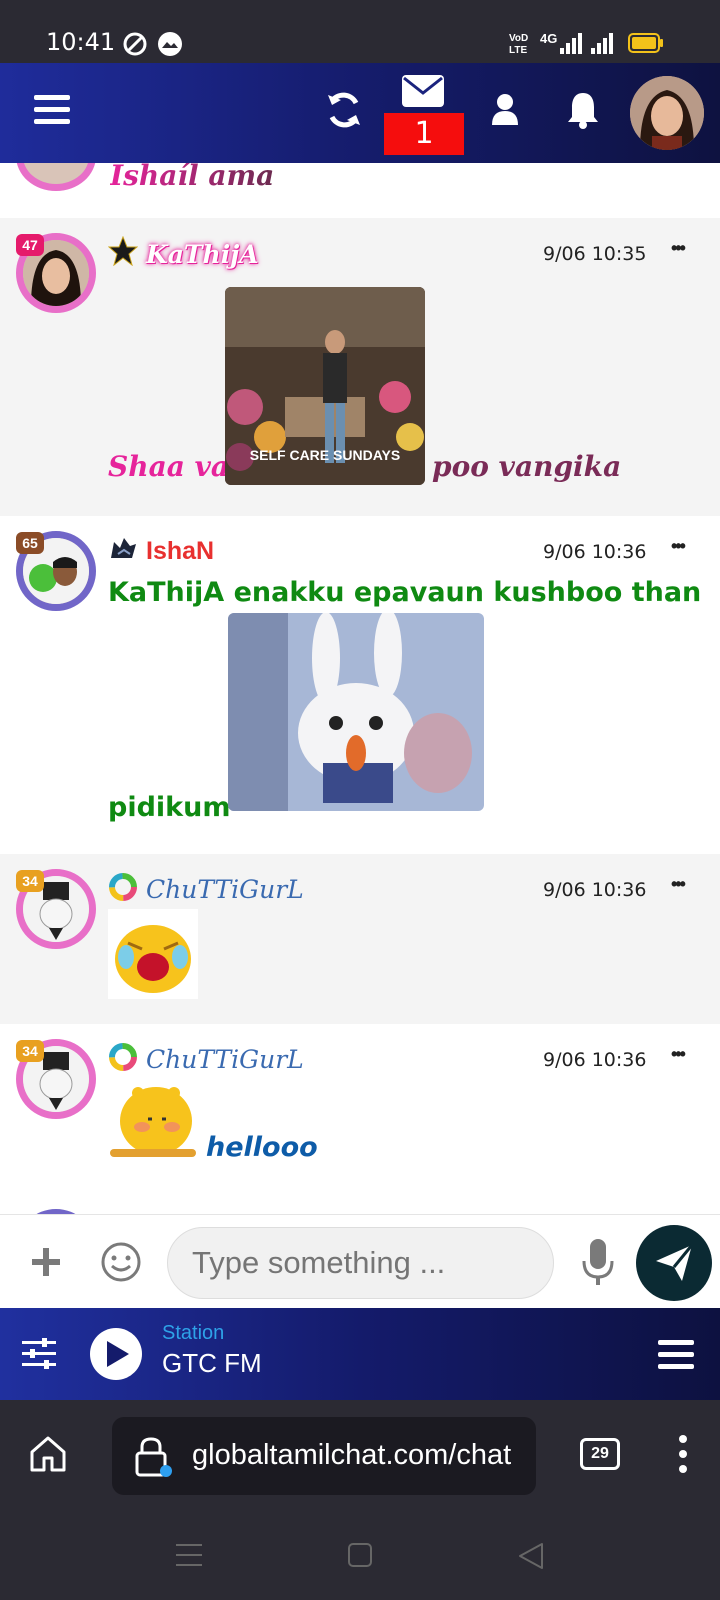 Image resolution: width=720 pixels, height=1600 pixels. I want to click on emoji-icon, so click(121, 1262).